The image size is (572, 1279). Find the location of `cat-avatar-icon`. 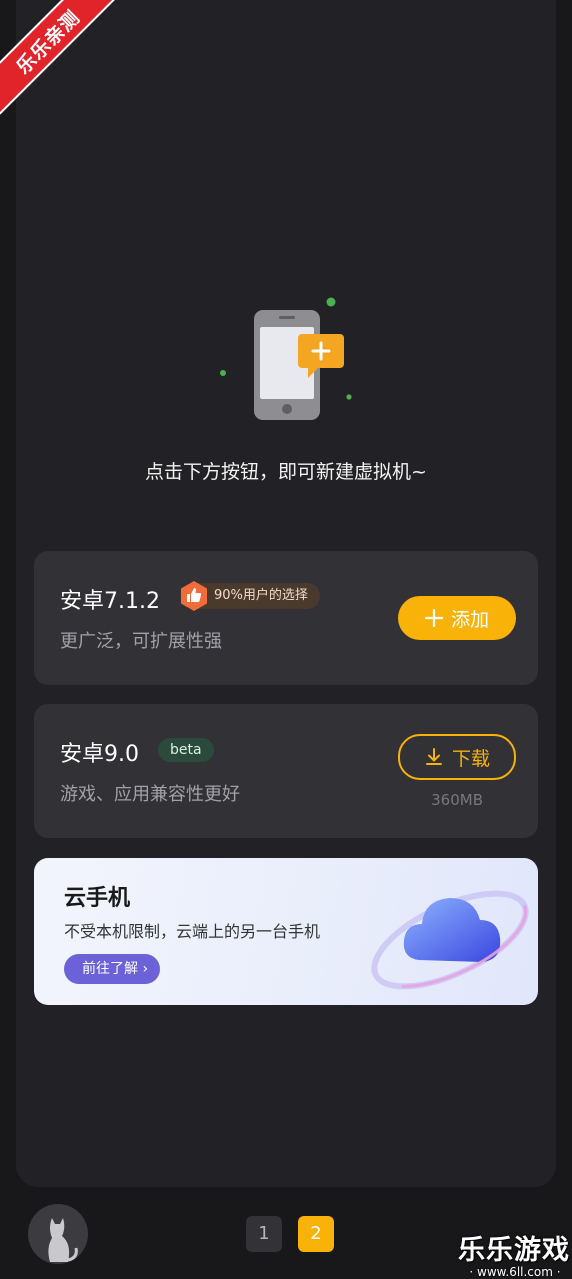

cat-avatar-icon is located at coordinates (63, 1240).